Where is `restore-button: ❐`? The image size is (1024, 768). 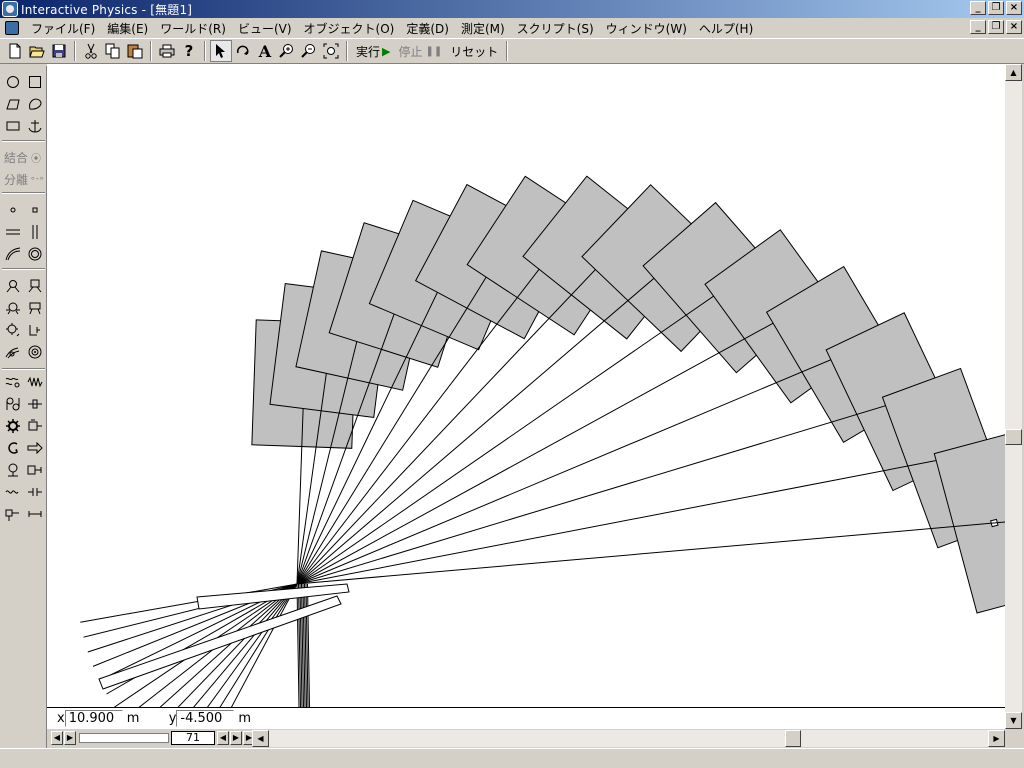
restore-button: ❐ is located at coordinates (996, 8).